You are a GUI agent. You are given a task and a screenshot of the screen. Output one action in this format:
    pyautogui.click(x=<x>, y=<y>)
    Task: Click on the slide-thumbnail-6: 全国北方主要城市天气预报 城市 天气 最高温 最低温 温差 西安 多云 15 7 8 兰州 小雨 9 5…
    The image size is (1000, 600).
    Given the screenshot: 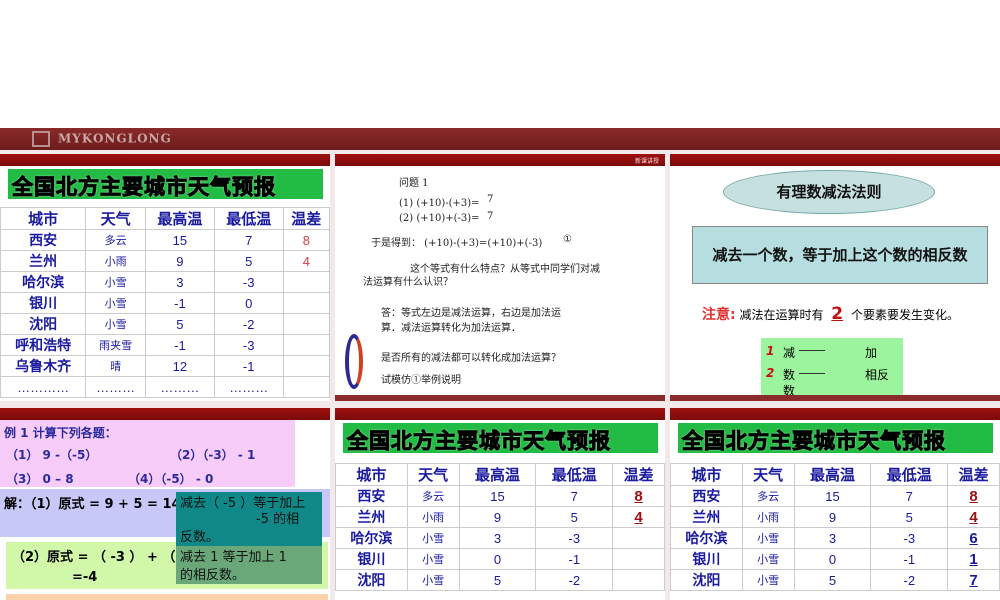 What is the action you would take?
    pyautogui.click(x=835, y=504)
    